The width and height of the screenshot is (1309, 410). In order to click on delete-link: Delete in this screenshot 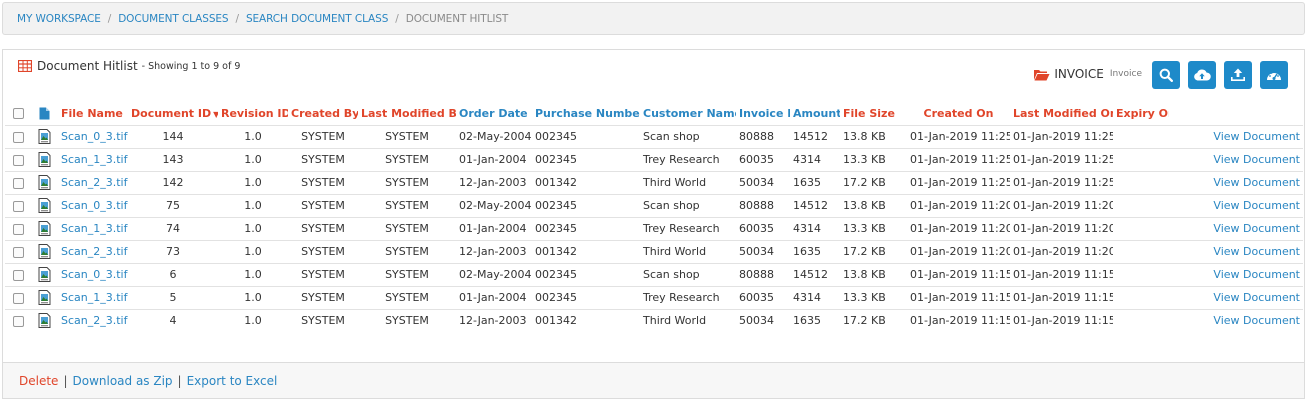, I will do `click(38, 381)`.